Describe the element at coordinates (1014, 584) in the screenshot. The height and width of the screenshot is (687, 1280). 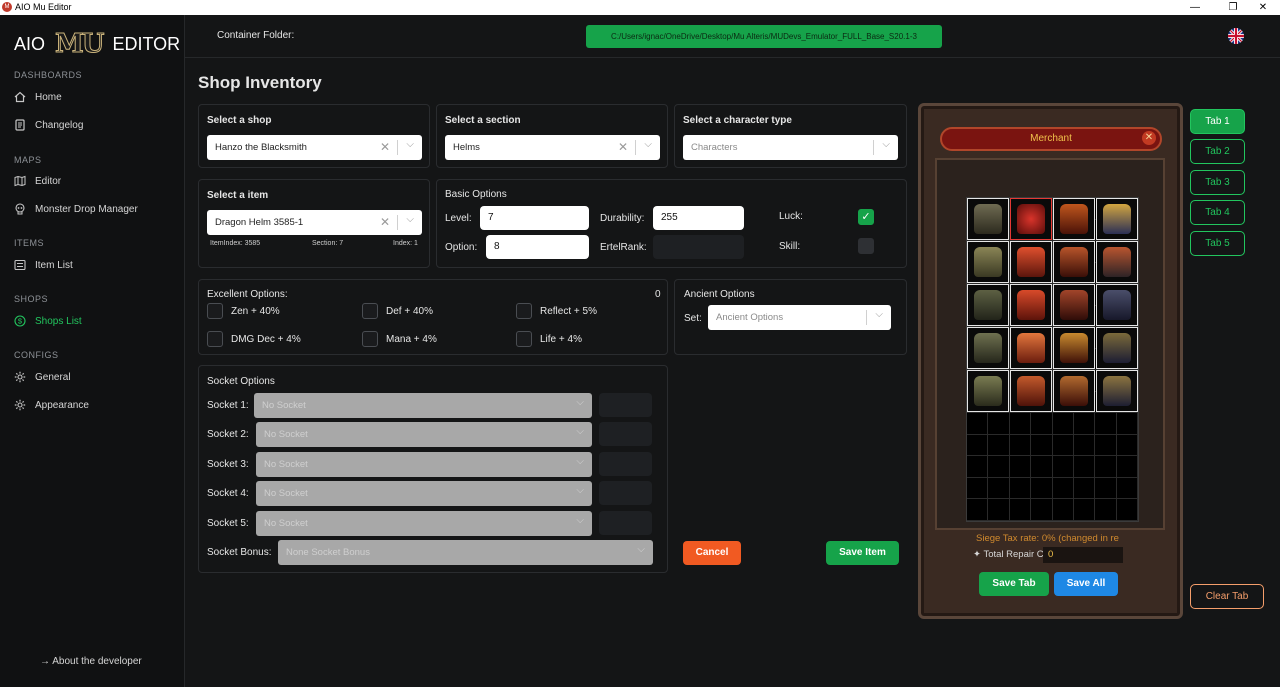
I see `save-tab-button: Save Tab` at that location.